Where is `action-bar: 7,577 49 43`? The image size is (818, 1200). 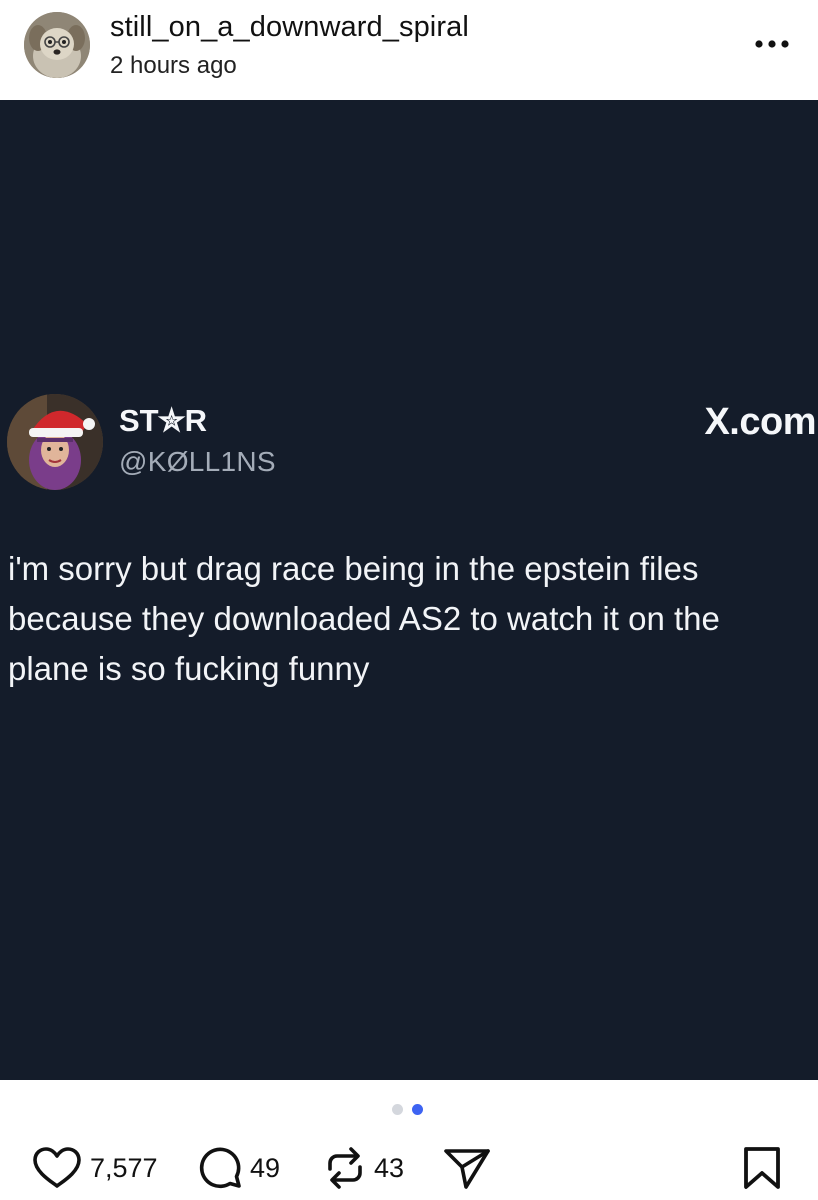 action-bar: 7,577 49 43 is located at coordinates (409, 1168).